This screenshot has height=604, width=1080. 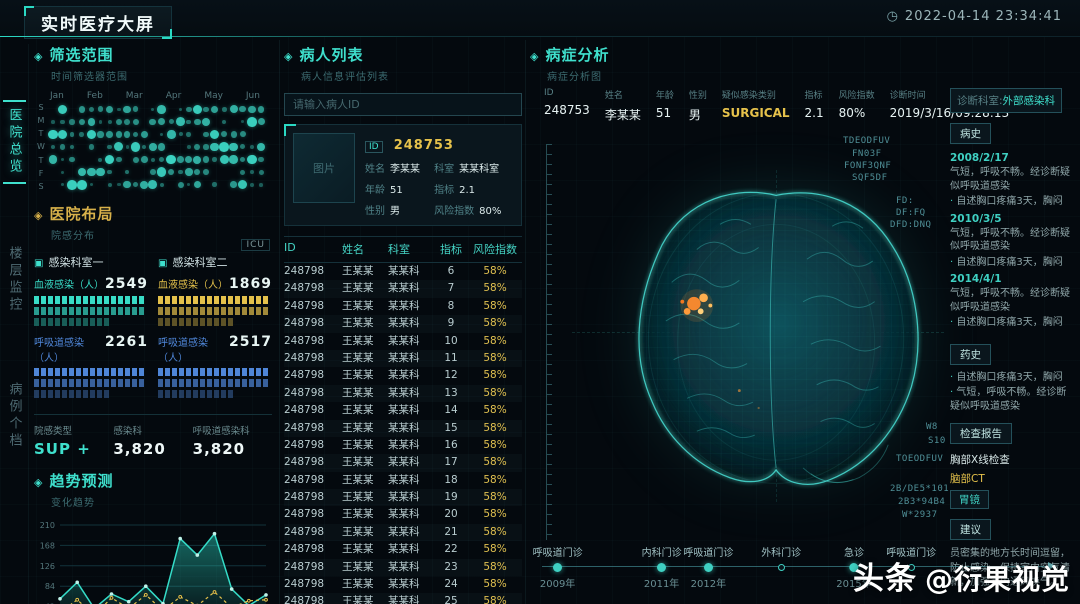 I want to click on calendar-month-label: Feb, so click(x=94, y=96).